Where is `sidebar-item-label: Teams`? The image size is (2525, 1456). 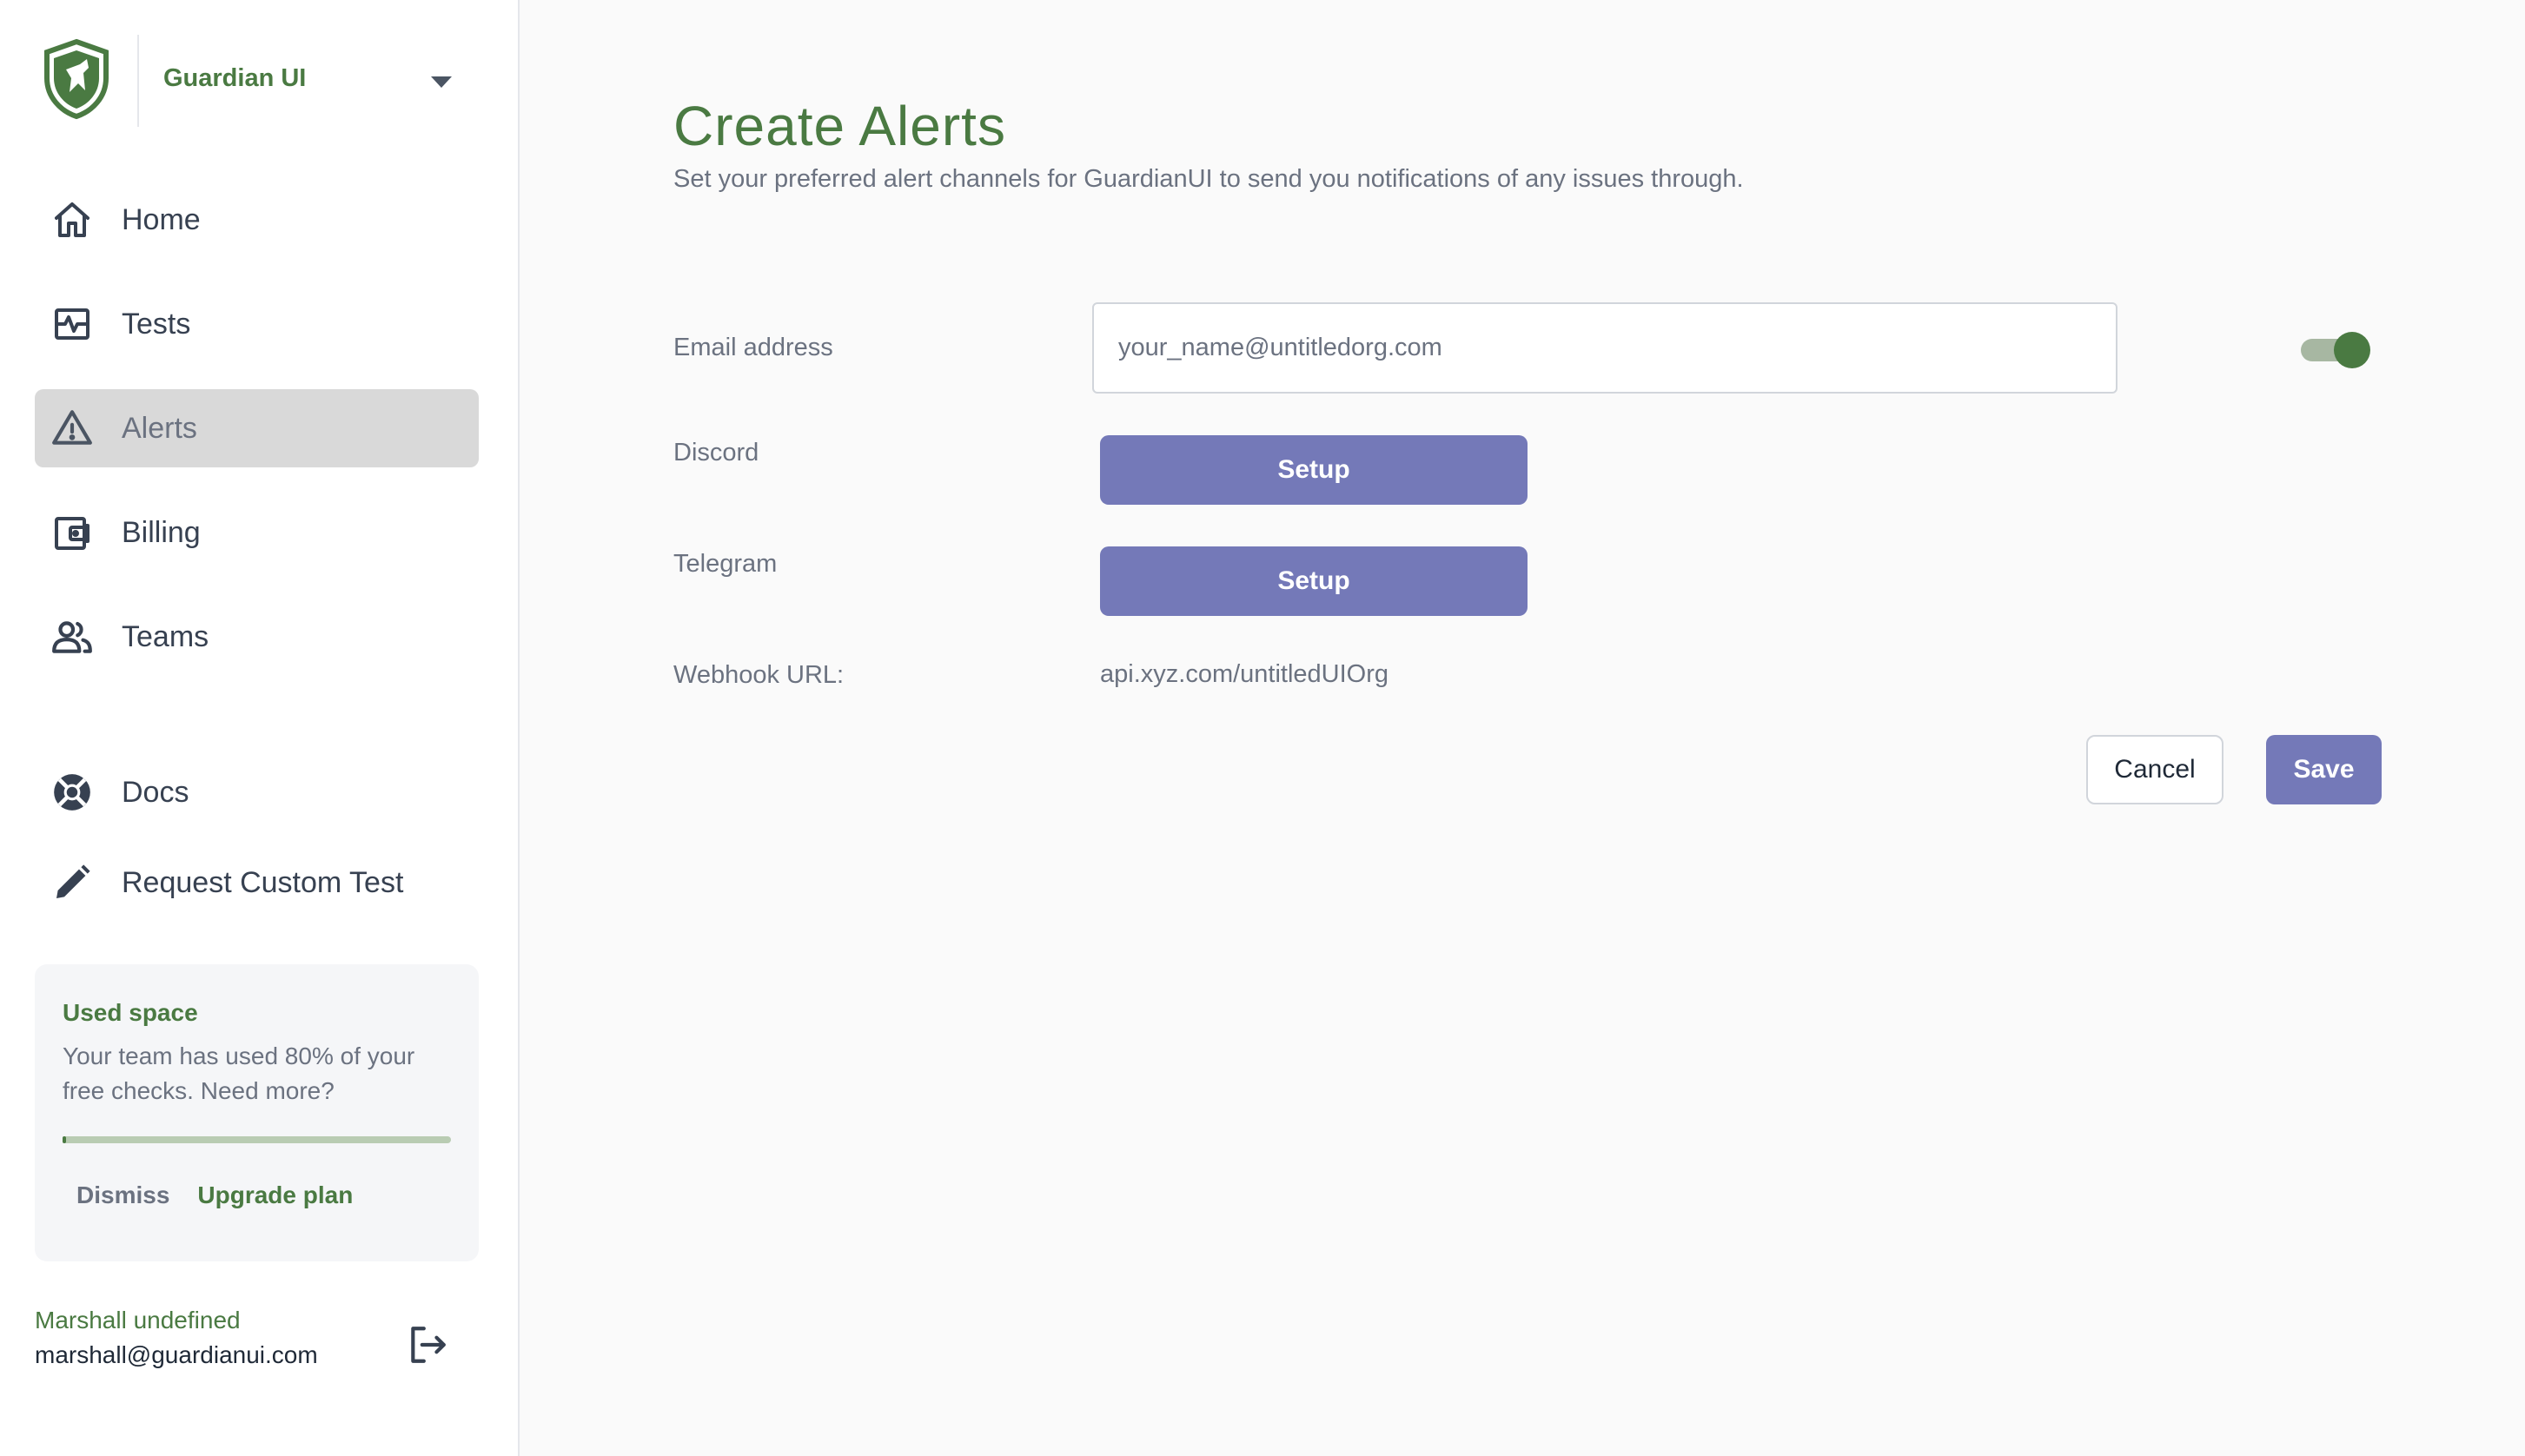
sidebar-item-label: Teams is located at coordinates (165, 636).